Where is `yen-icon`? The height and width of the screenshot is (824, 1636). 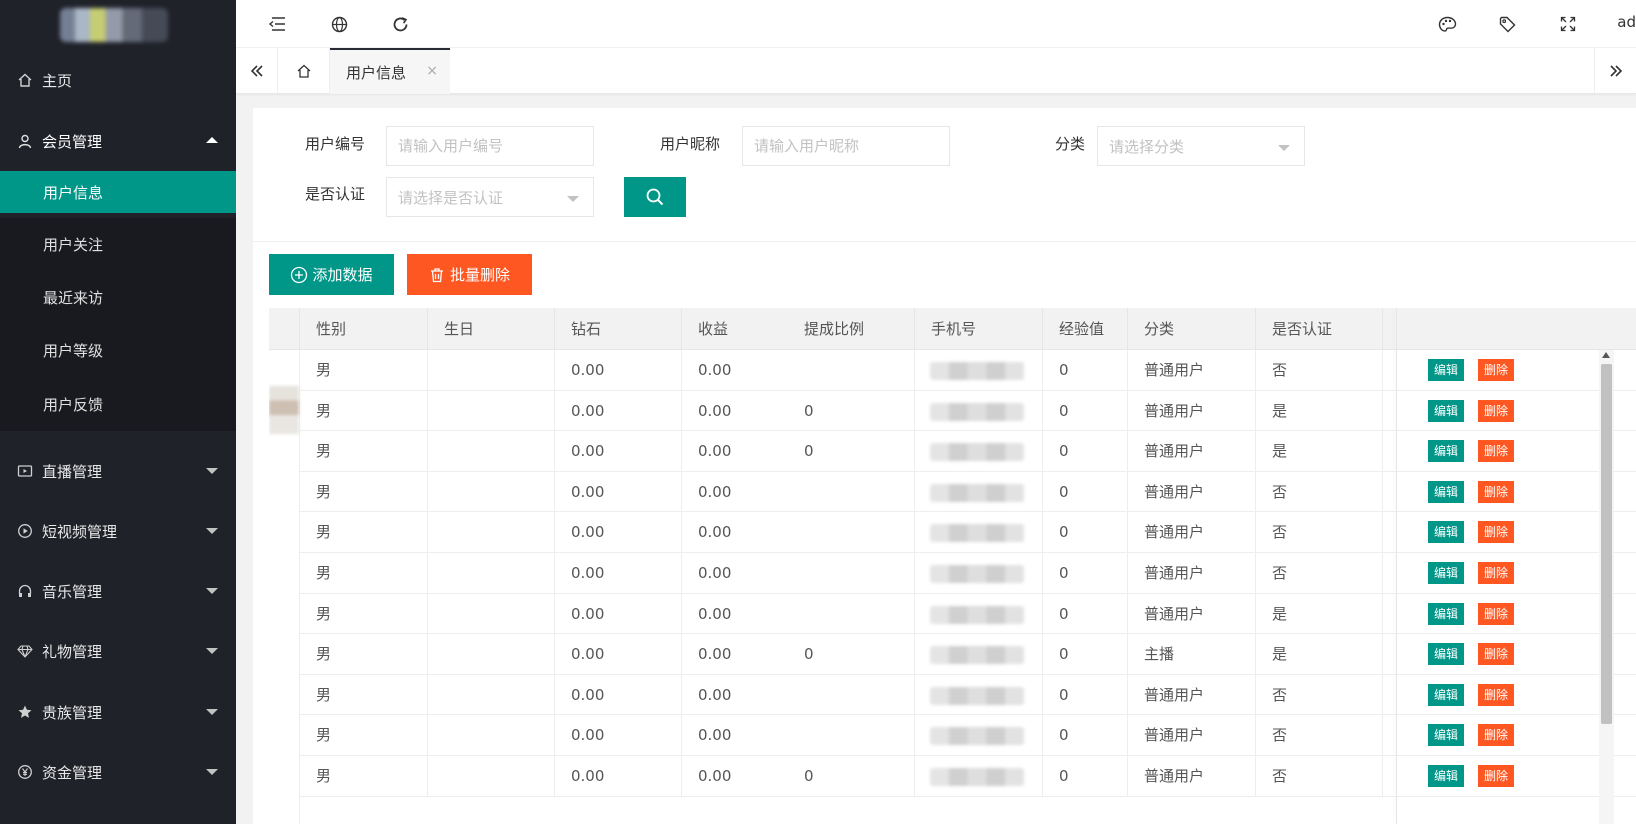
yen-icon is located at coordinates (25, 772).